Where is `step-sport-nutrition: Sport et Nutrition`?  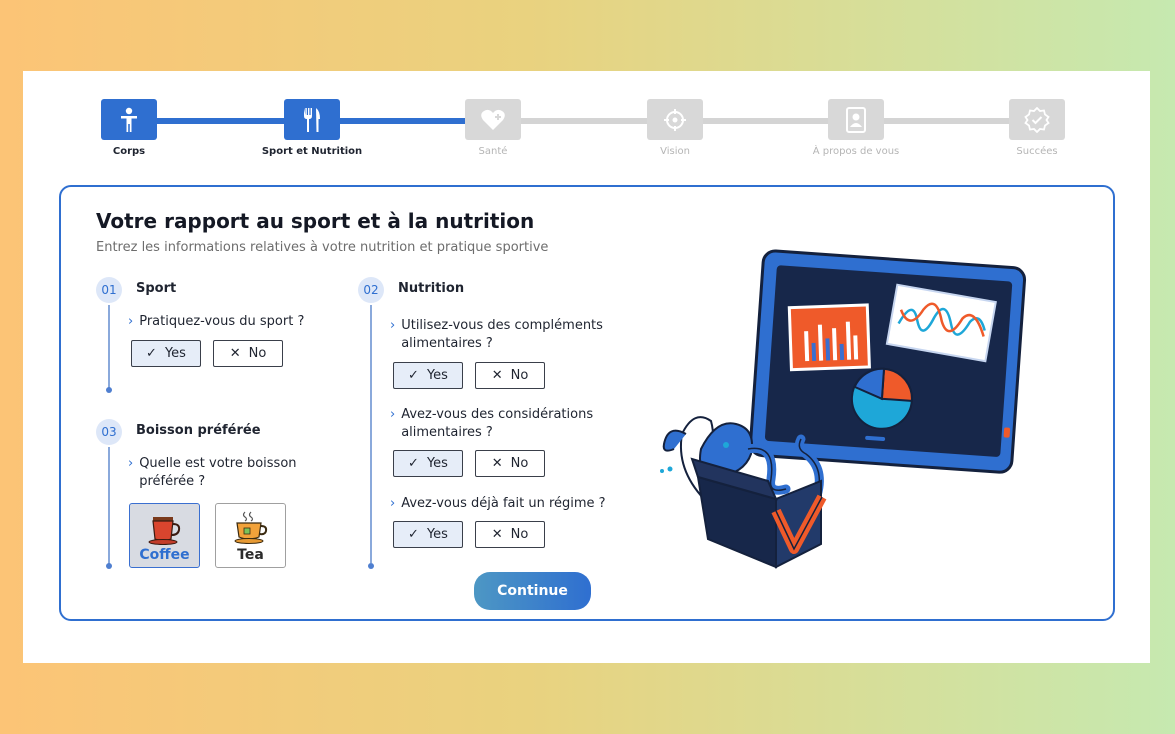
step-sport-nutrition: Sport et Nutrition is located at coordinates (312, 128).